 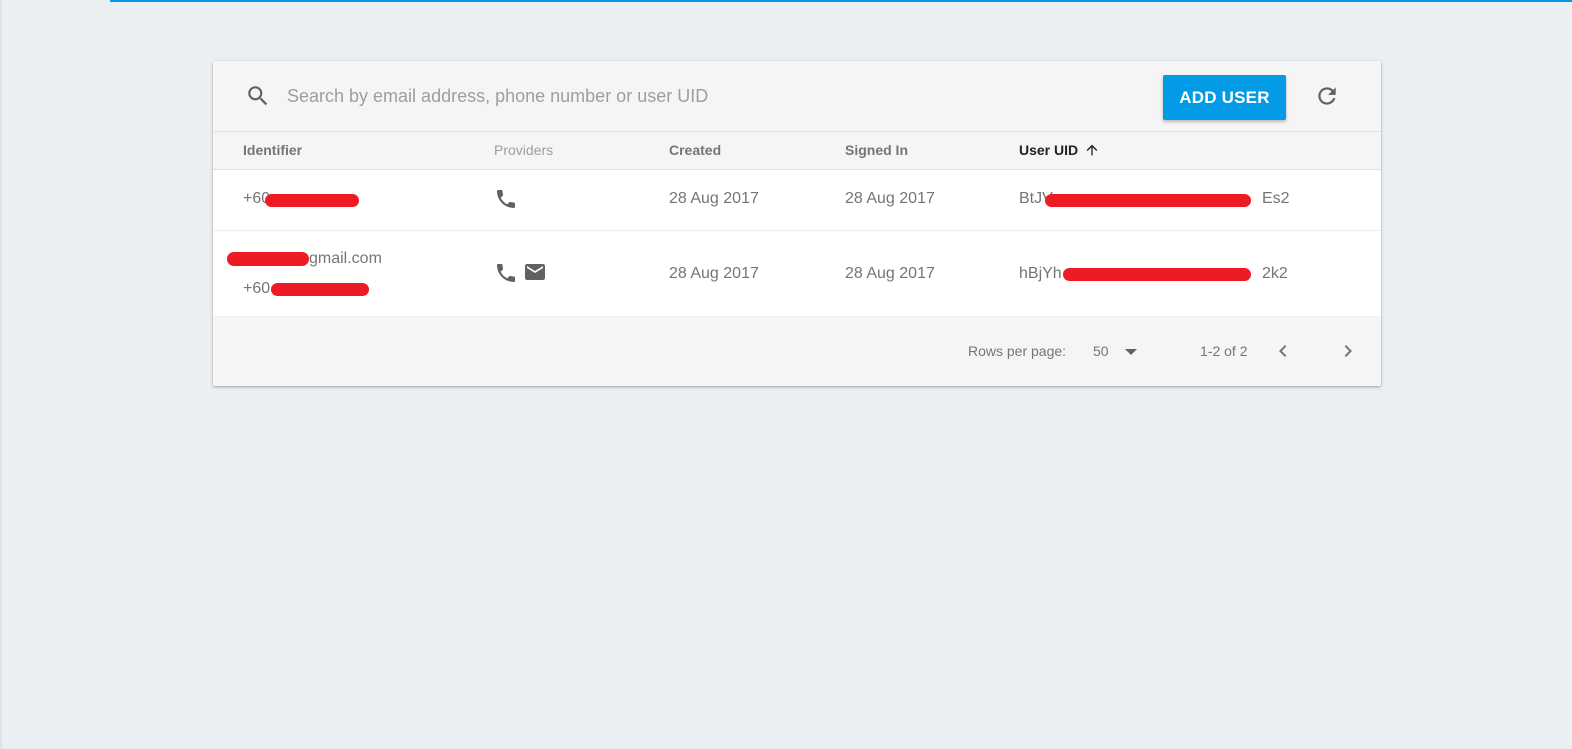 What do you see at coordinates (797, 351) in the screenshot?
I see `pagination-bar: Rows per page: 50 1-2 of 2` at bounding box center [797, 351].